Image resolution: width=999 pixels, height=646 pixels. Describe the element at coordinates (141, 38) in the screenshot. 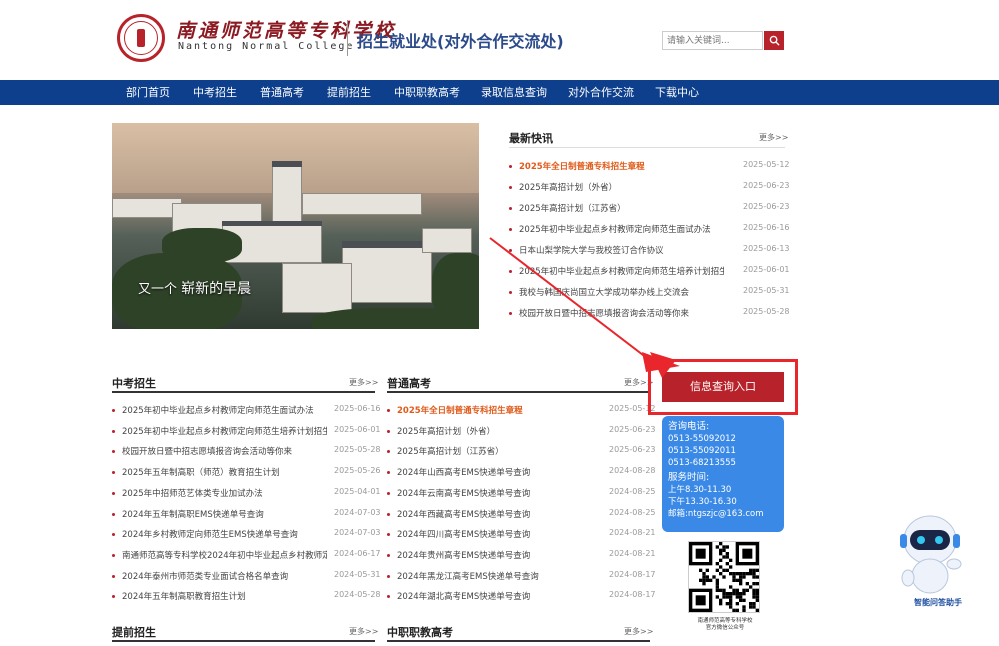

I see `school-logo` at that location.